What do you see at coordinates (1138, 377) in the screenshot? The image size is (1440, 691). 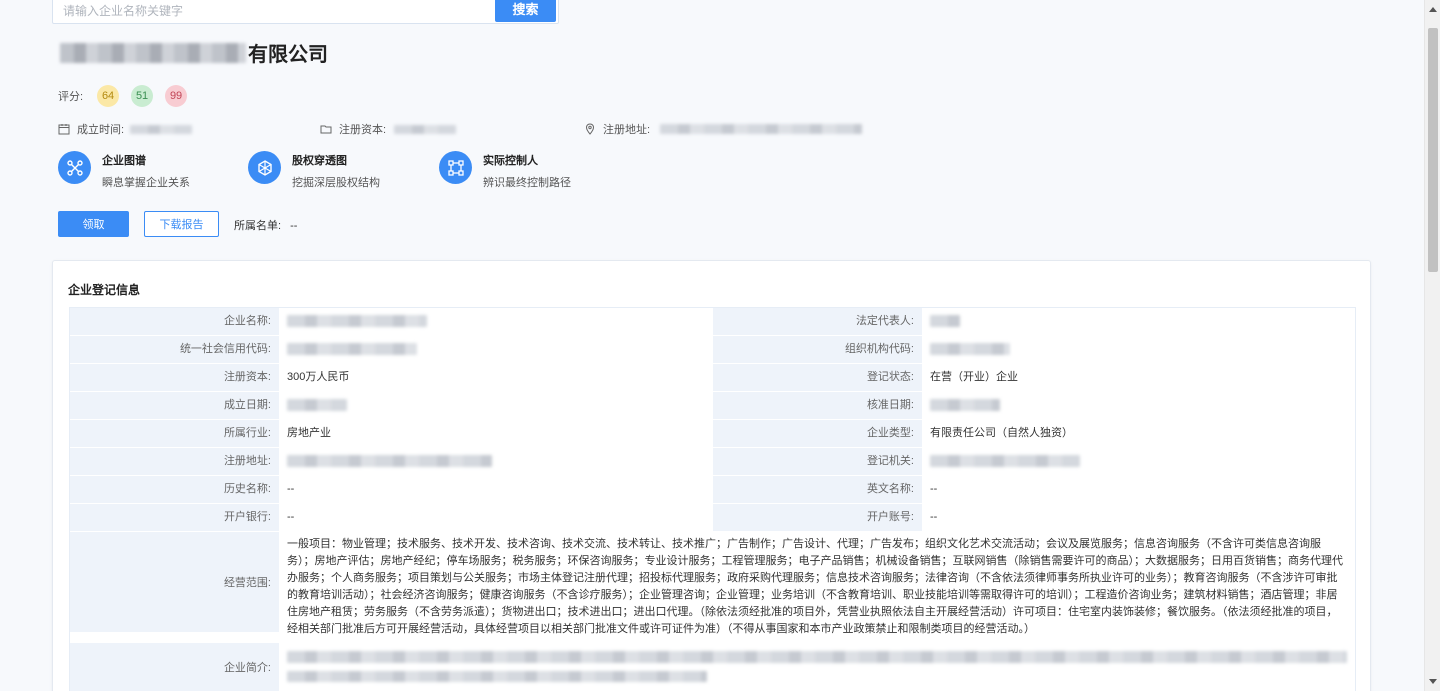 I see `field-value: 在营（开业）企业` at bounding box center [1138, 377].